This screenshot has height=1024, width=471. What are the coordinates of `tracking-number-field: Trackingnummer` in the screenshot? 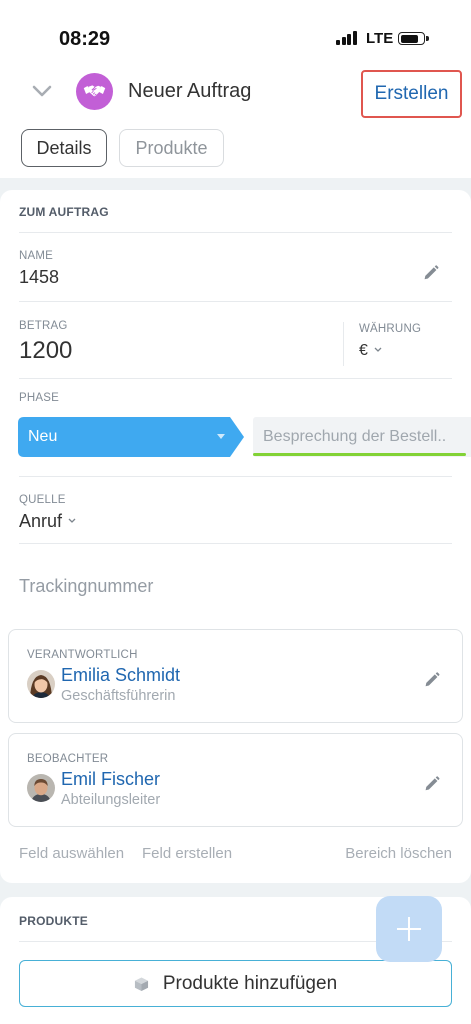 It's located at (86, 586).